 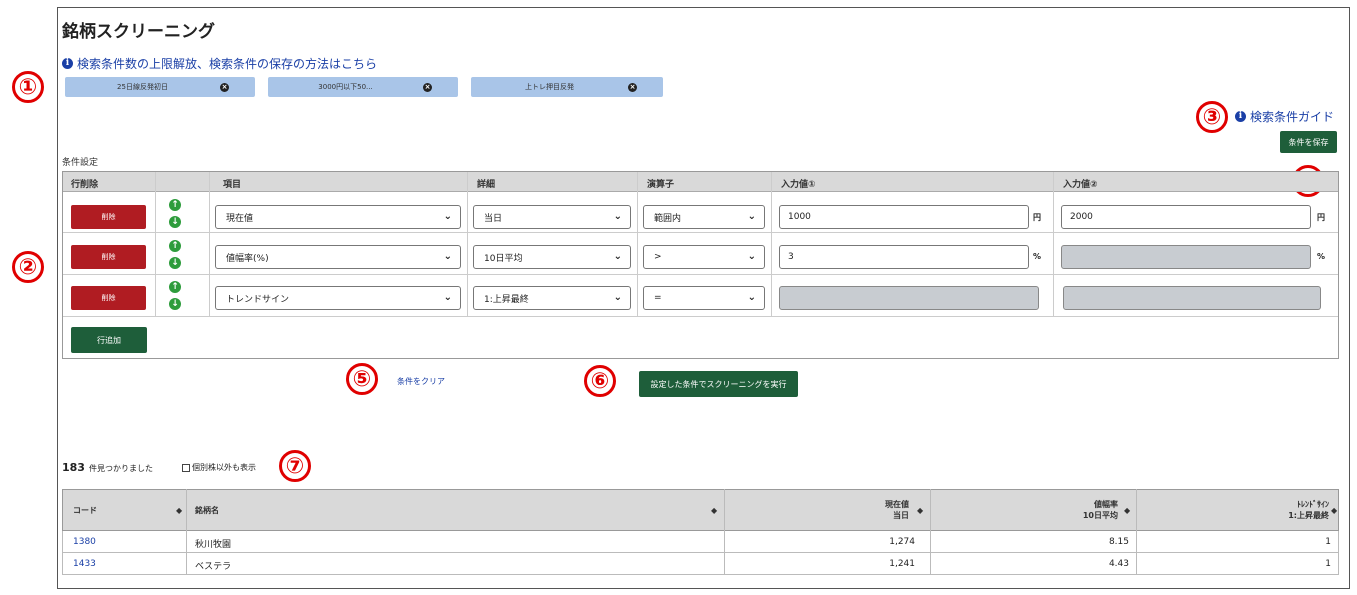 What do you see at coordinates (1292, 116) in the screenshot?
I see `guide-link-text: 検索条件ガイド` at bounding box center [1292, 116].